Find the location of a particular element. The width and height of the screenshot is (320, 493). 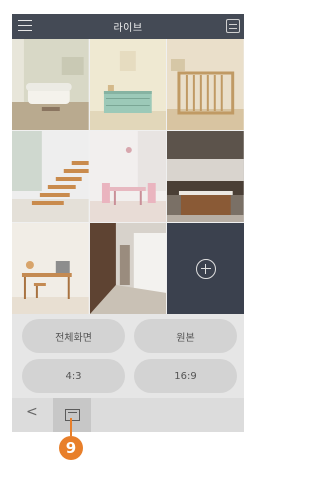

camera-thumbnail-dresser is located at coordinates (128, 84).